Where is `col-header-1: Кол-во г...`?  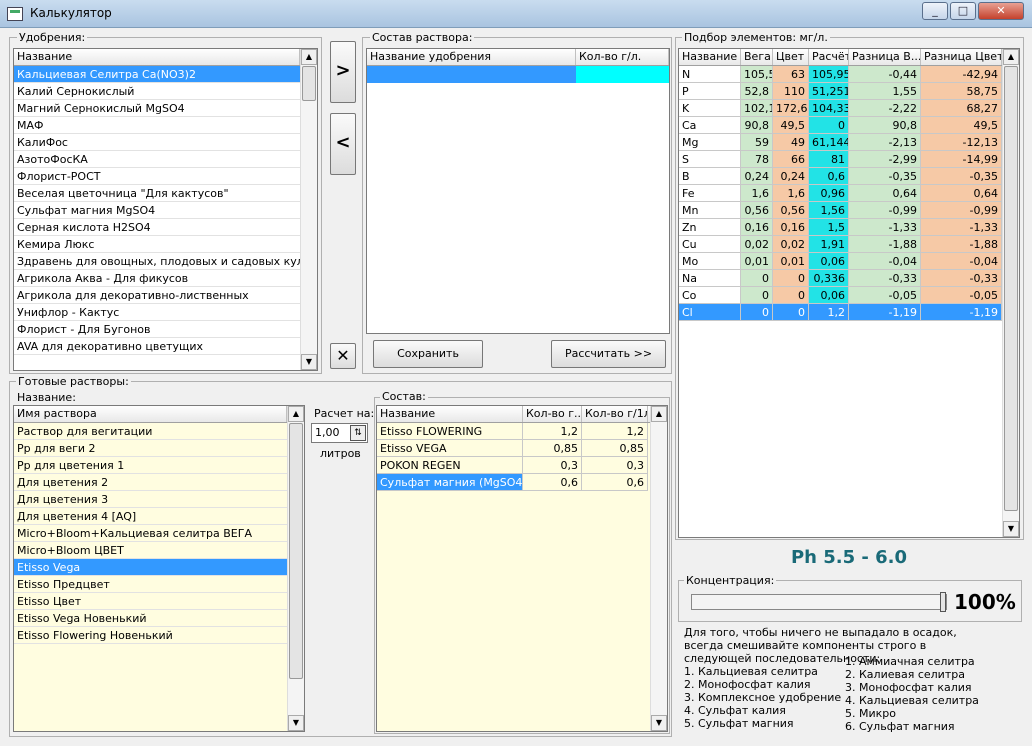
col-header-1: Кол-во г... is located at coordinates (552, 414).